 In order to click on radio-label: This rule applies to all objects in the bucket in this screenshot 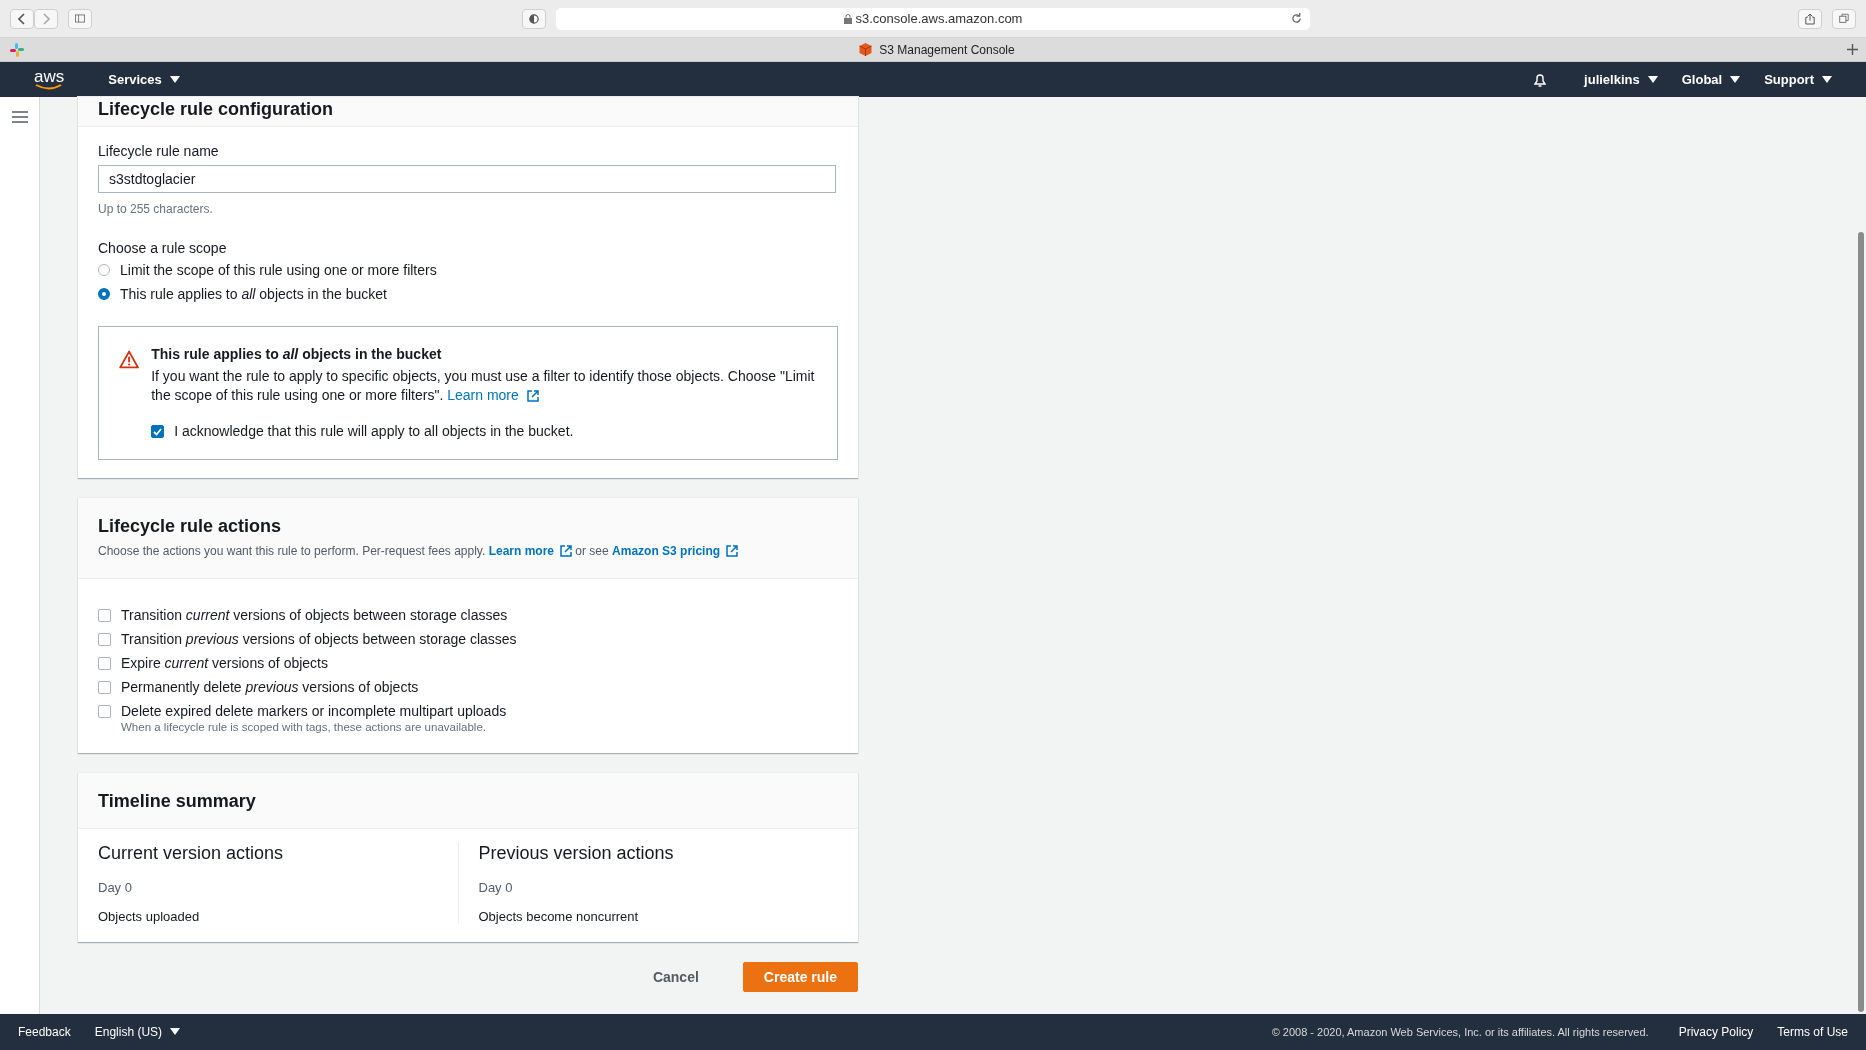, I will do `click(253, 294)`.